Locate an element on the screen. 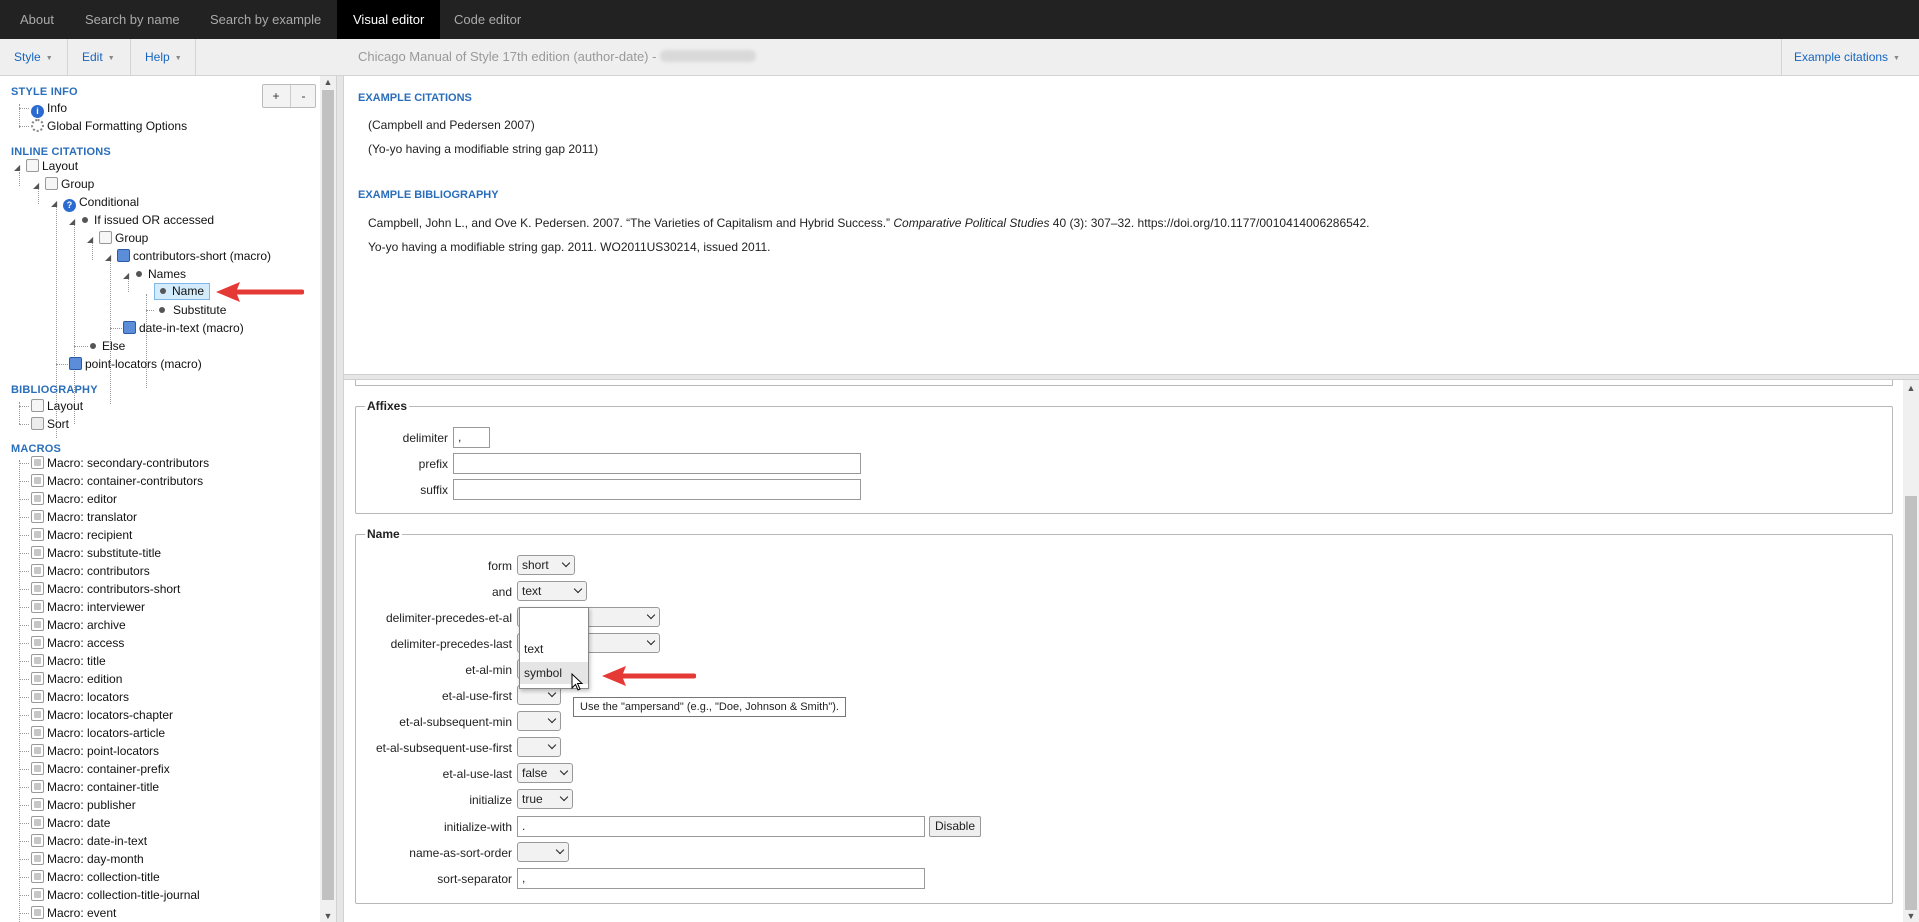  tree-node-macro: Macro: translator is located at coordinates (84, 517).